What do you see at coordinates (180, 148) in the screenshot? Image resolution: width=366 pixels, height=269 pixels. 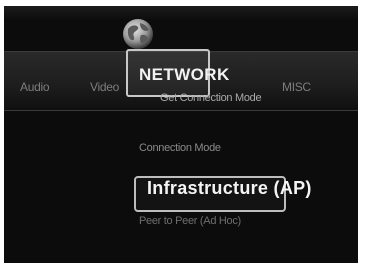 I see `connection-mode-label: Connection Mode` at bounding box center [180, 148].